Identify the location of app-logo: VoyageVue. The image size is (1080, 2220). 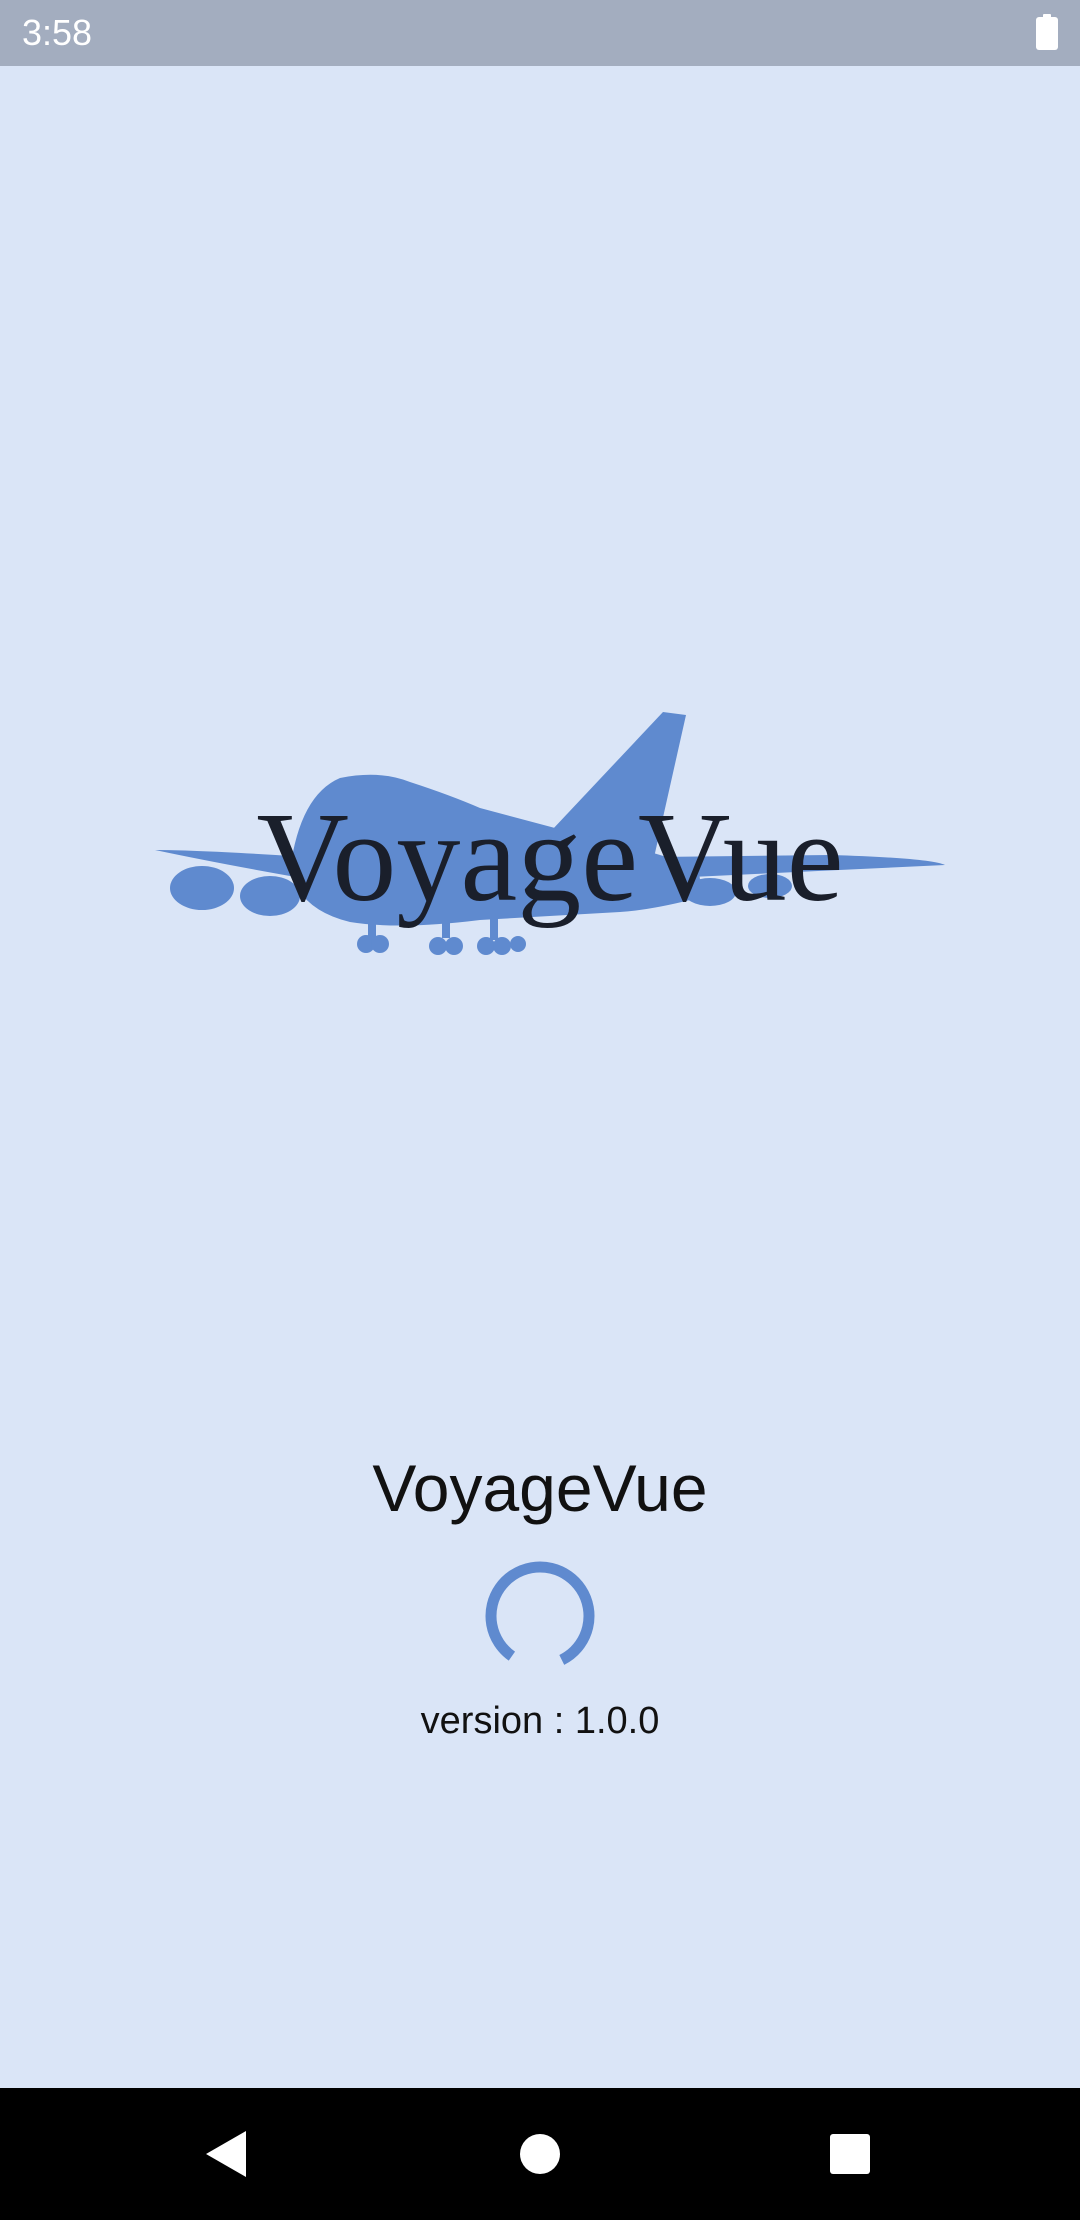
(550, 835).